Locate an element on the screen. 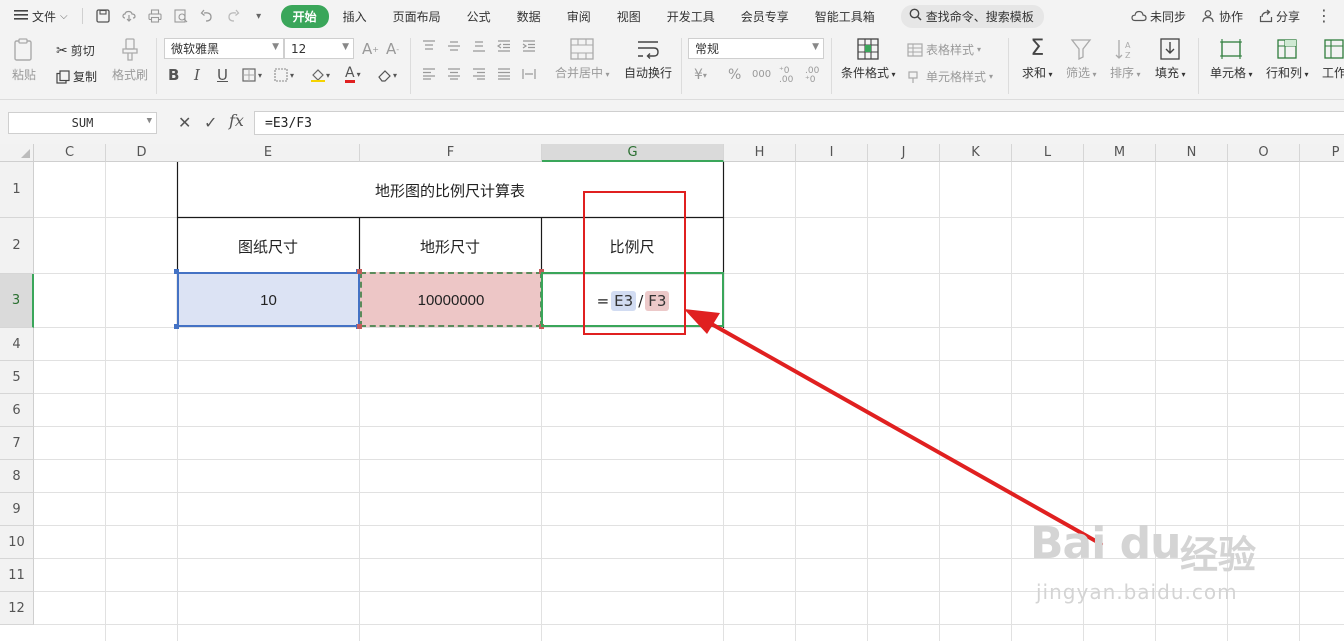 The image size is (1344, 641). baidu-watermark: Bai du 经验 jingyan.baidu.com is located at coordinates (1155, 557).